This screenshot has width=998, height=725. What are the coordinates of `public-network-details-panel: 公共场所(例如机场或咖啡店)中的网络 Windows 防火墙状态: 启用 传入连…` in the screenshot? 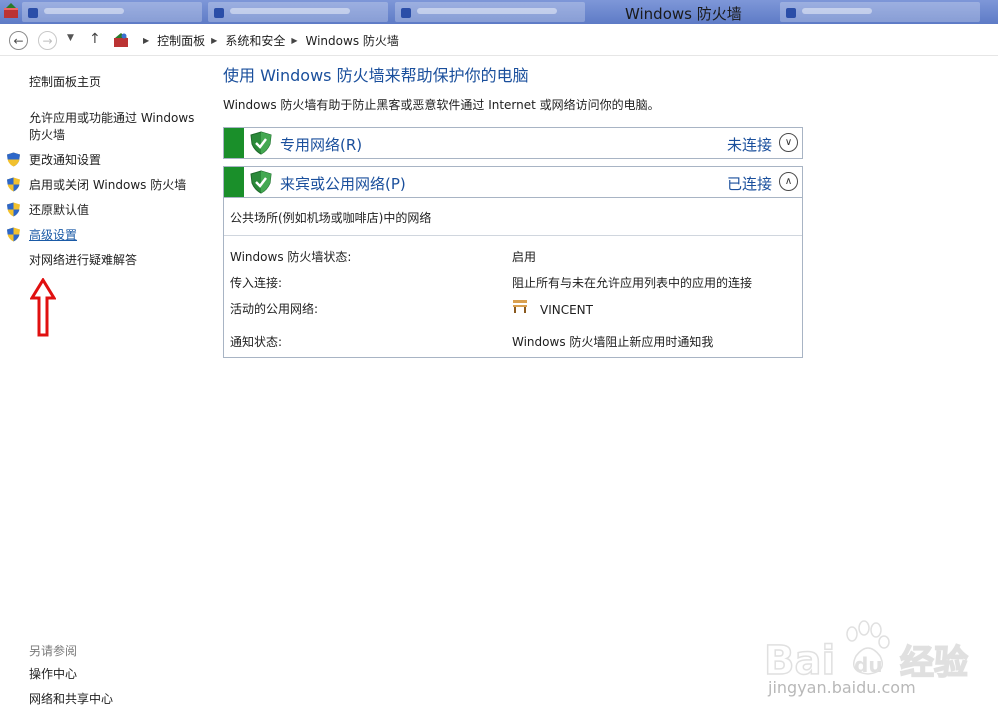 It's located at (513, 278).